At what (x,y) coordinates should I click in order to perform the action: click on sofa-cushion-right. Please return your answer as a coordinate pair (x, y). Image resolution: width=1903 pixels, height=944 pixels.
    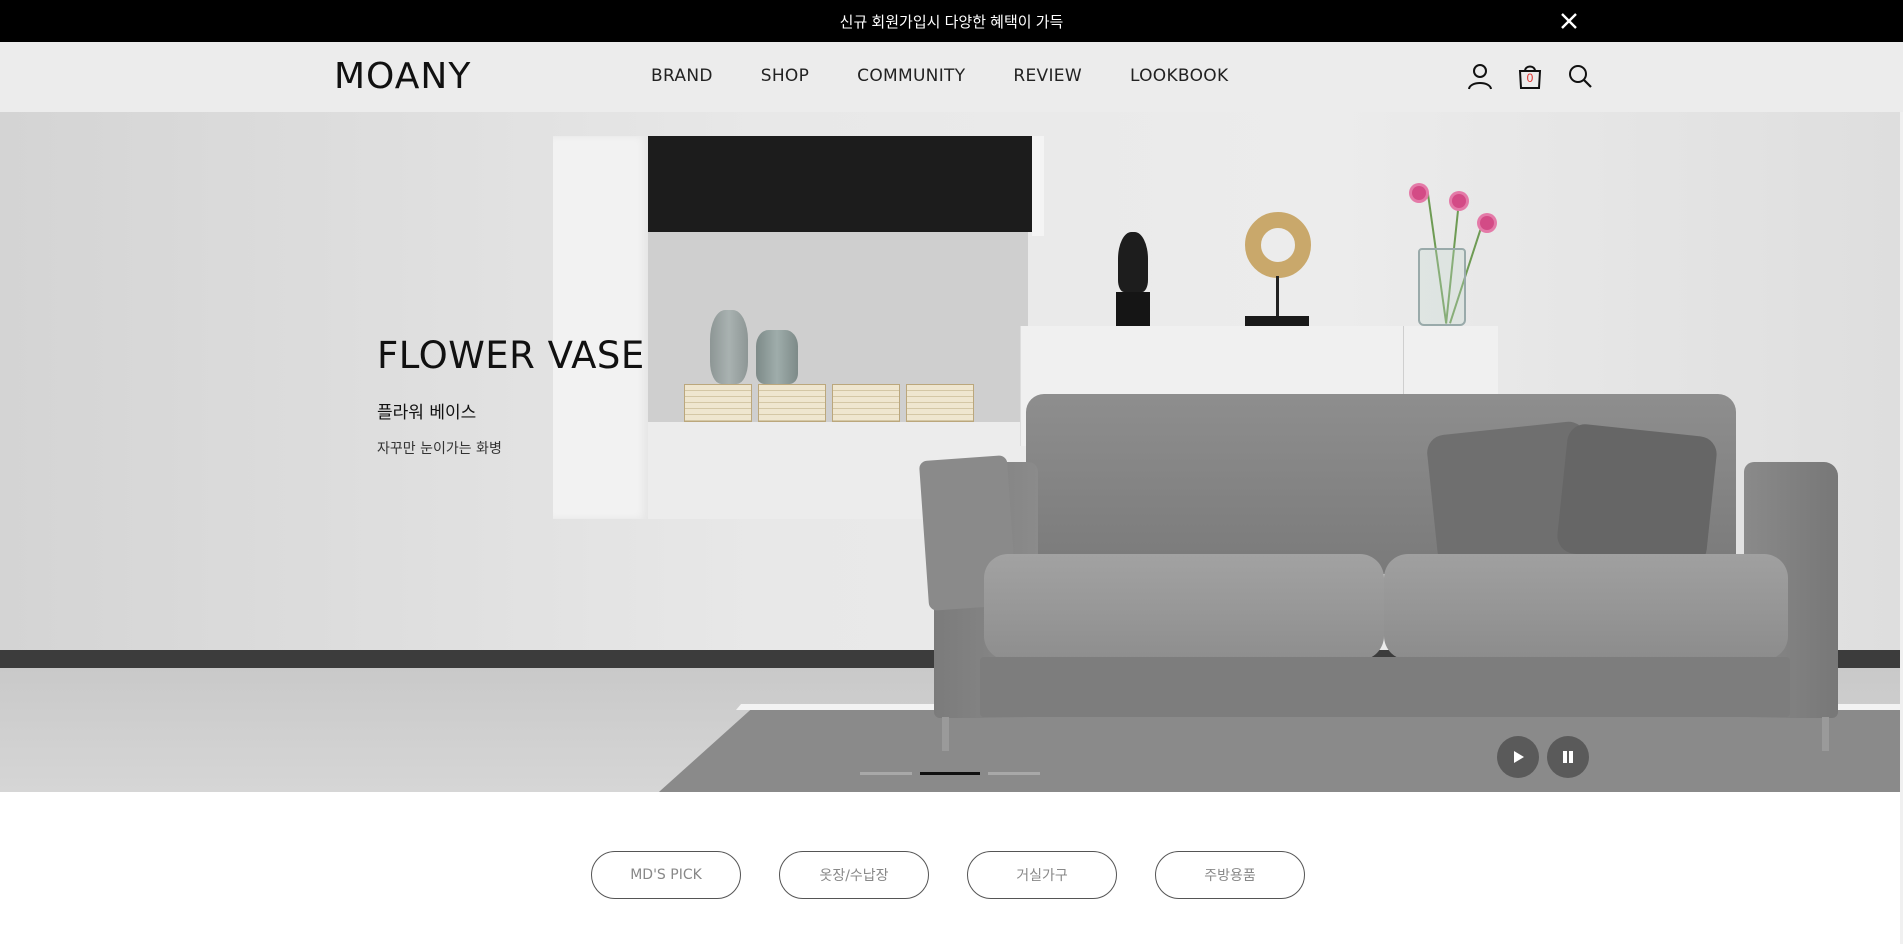
    Looking at the image, I should click on (1586, 607).